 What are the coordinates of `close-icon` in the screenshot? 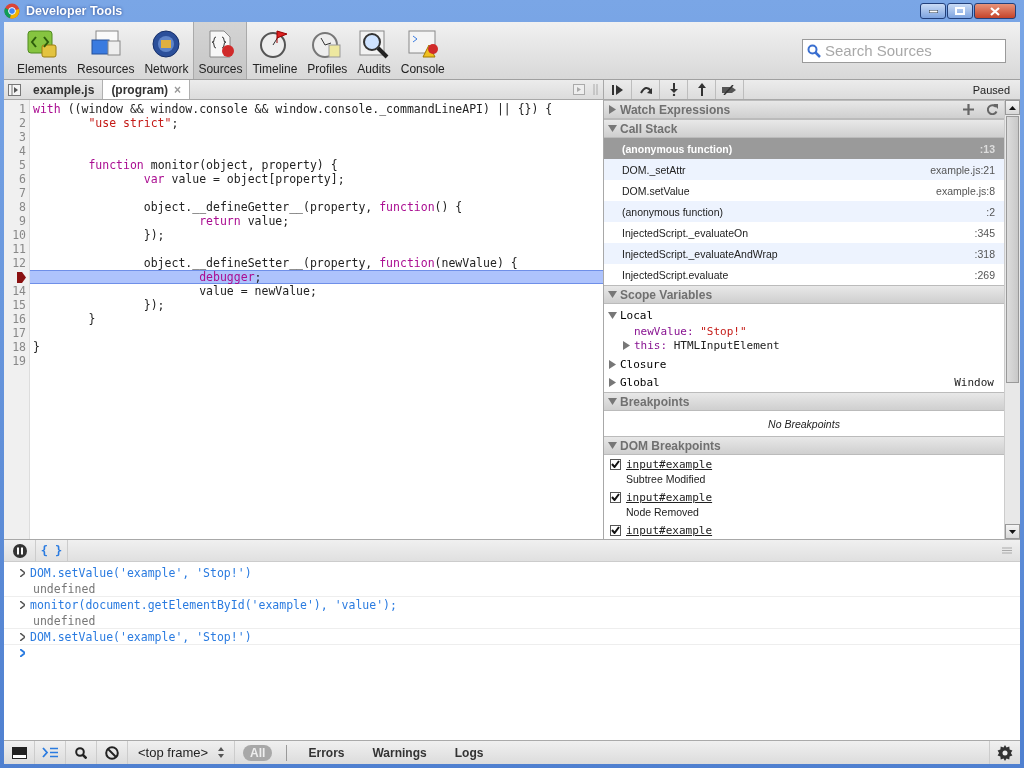 It's located at (995, 11).